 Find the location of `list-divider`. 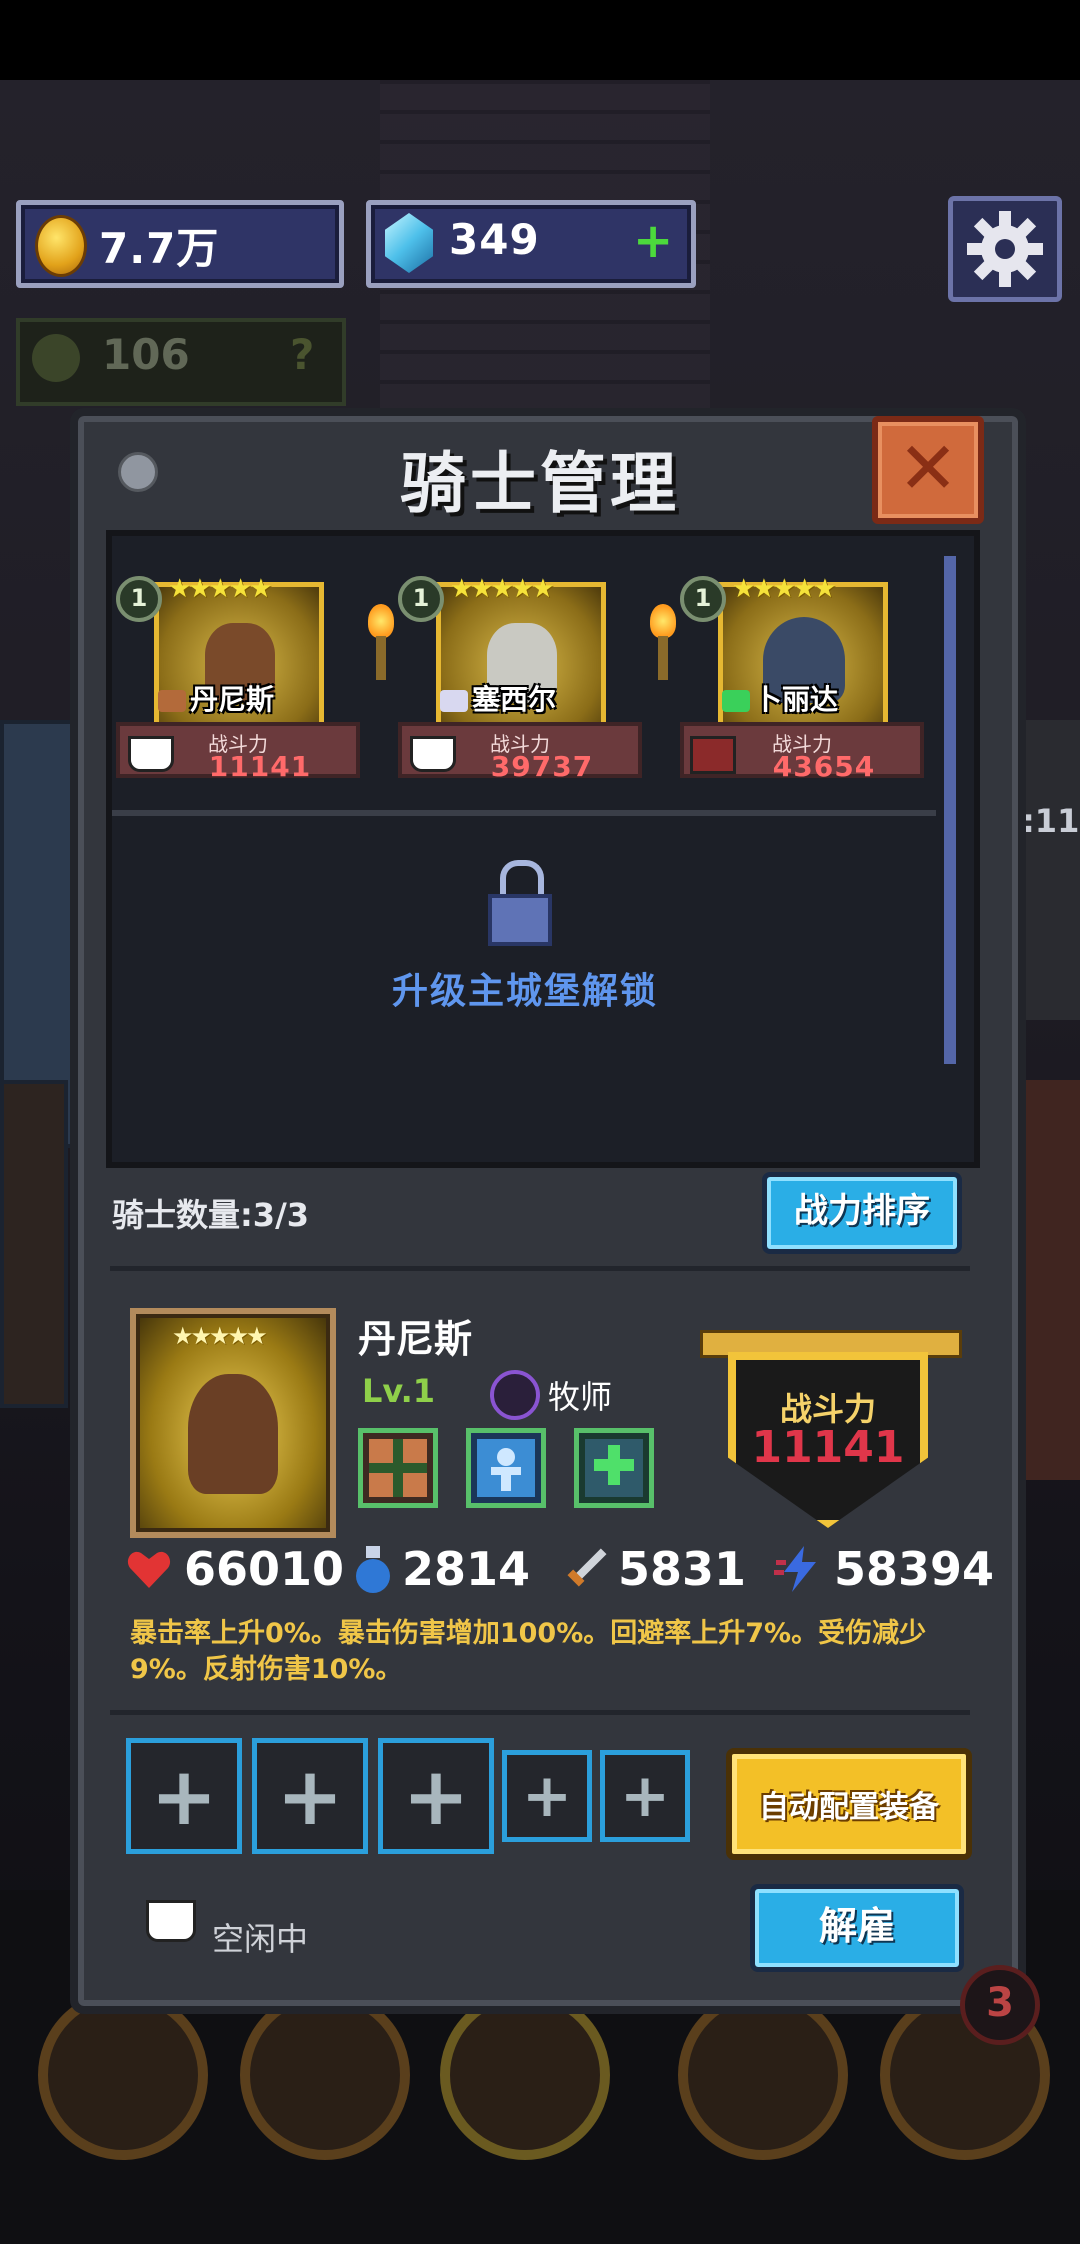

list-divider is located at coordinates (524, 813).